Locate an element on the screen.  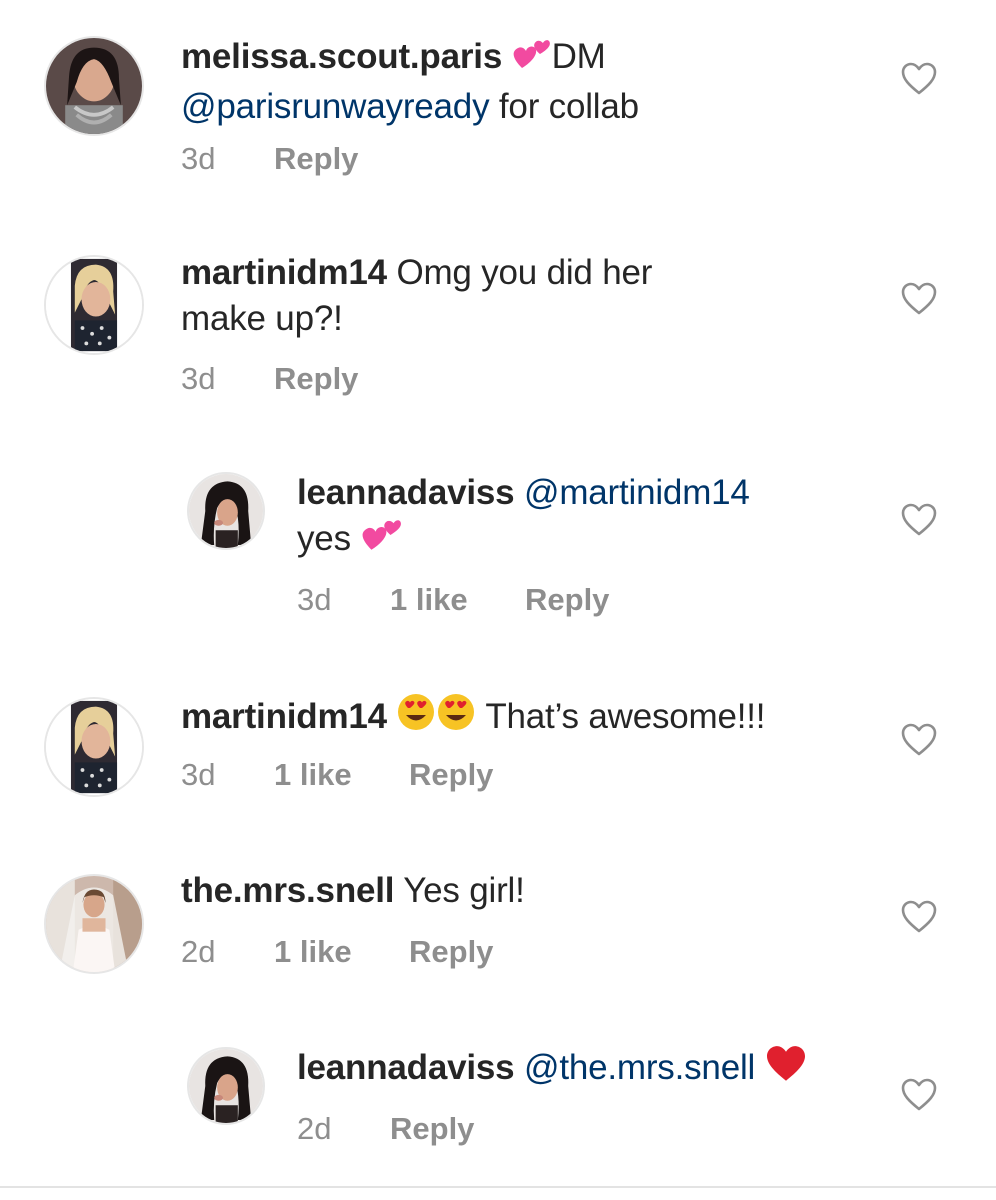
comment-meta: 2d 1 like Reply is located at coordinates (337, 952).